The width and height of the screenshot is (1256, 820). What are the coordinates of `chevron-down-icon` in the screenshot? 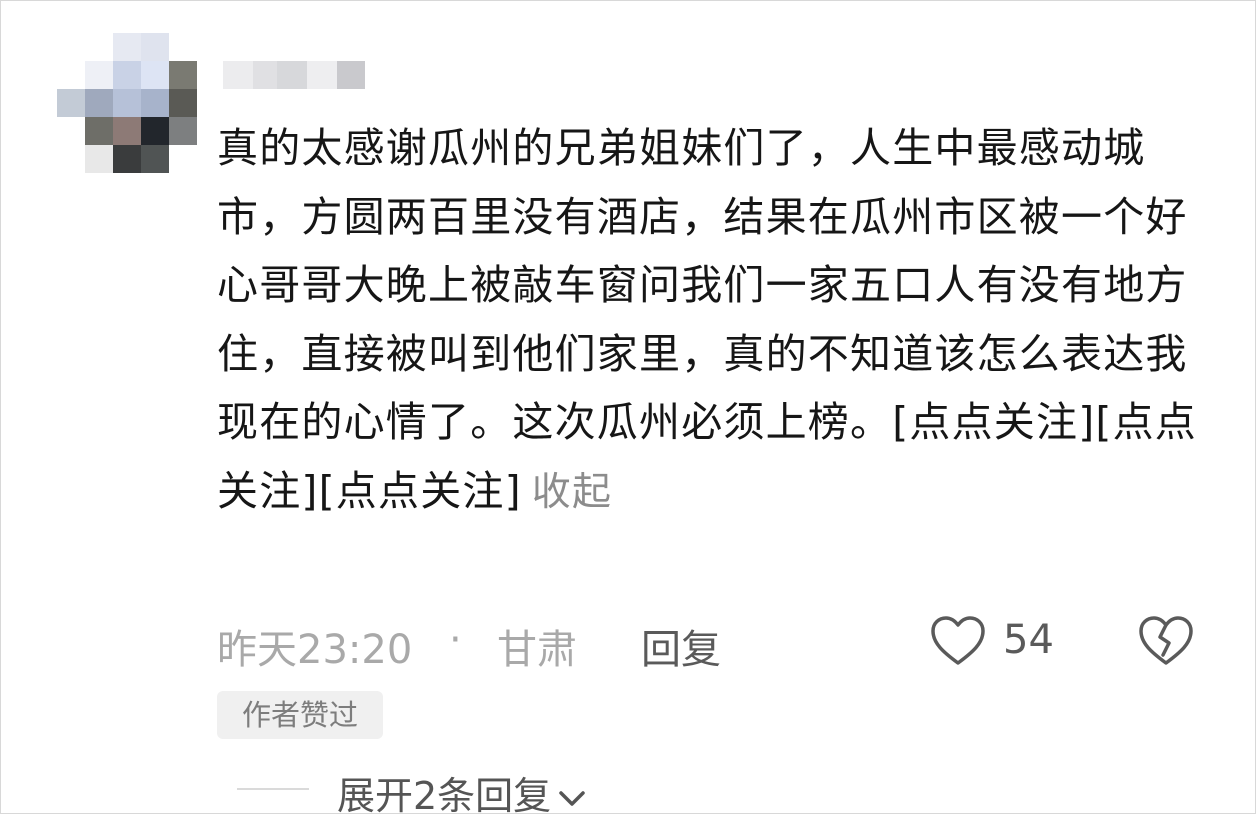 It's located at (572, 798).